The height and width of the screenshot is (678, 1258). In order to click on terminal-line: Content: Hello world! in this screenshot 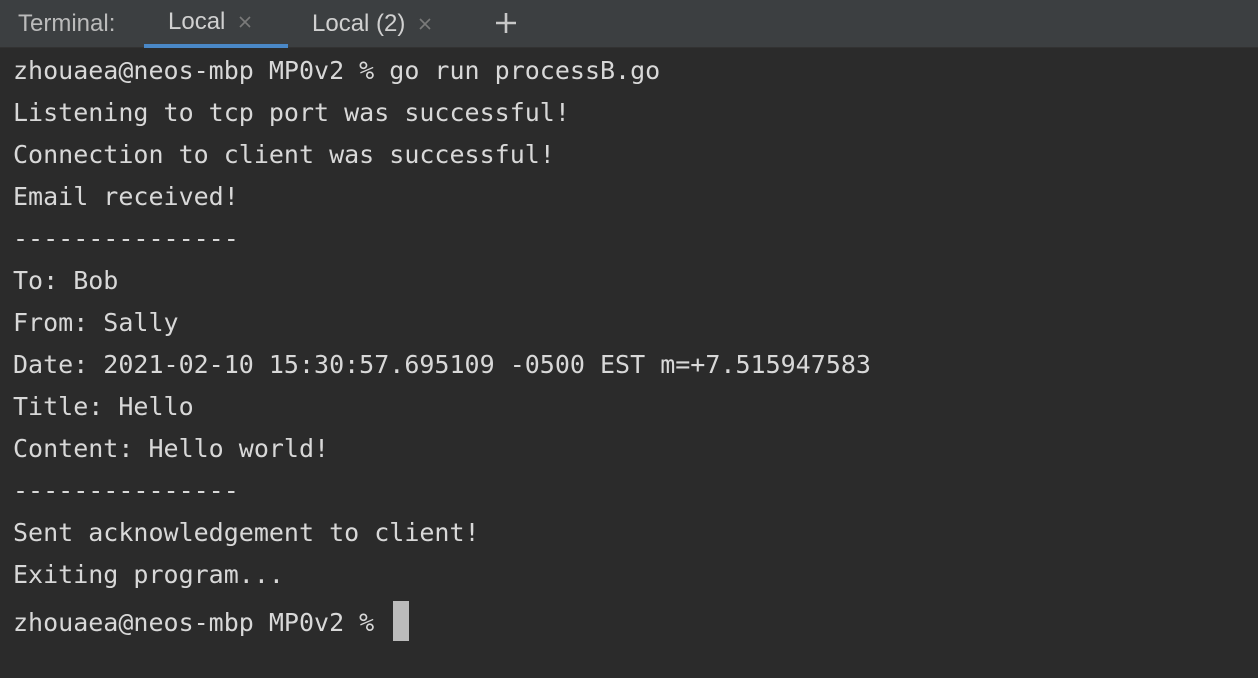, I will do `click(171, 448)`.